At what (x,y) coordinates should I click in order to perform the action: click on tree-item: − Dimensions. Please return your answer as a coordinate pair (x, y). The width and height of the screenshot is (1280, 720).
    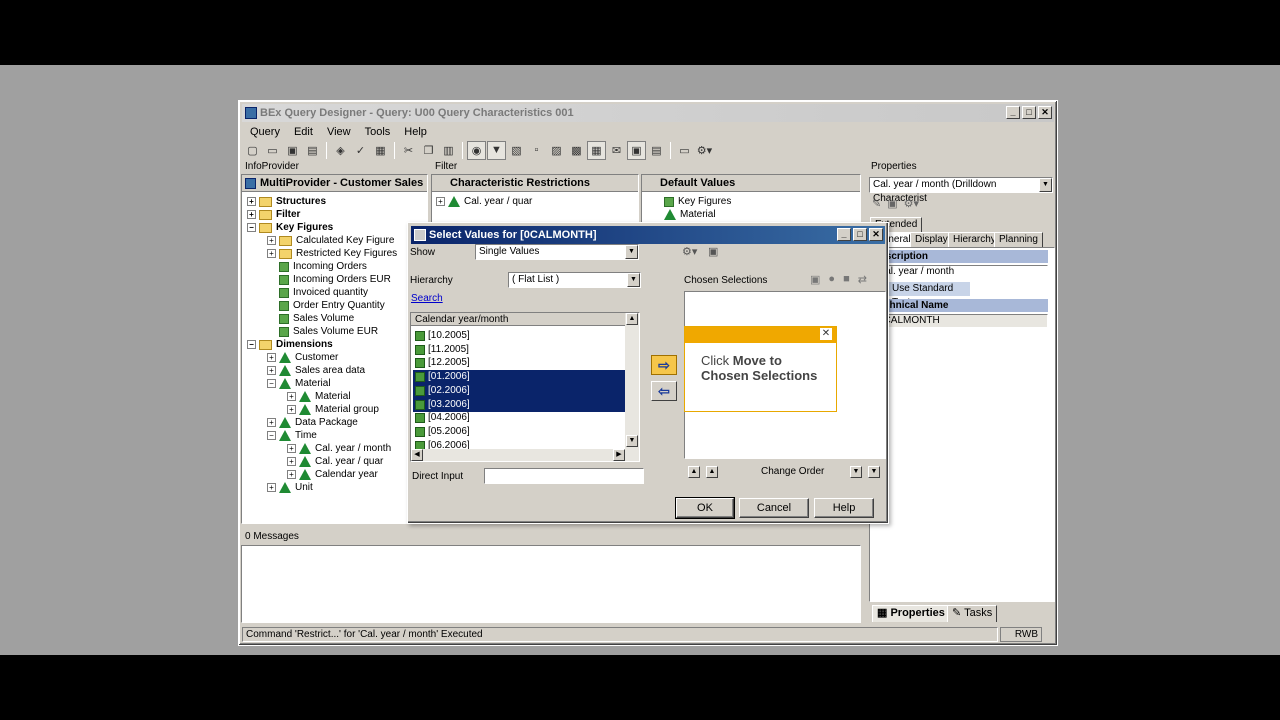
    Looking at the image, I should click on (290, 344).